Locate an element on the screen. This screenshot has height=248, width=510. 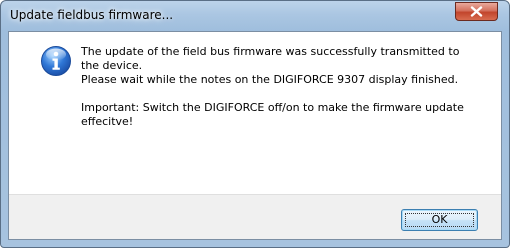
info-icon is located at coordinates (56, 61).